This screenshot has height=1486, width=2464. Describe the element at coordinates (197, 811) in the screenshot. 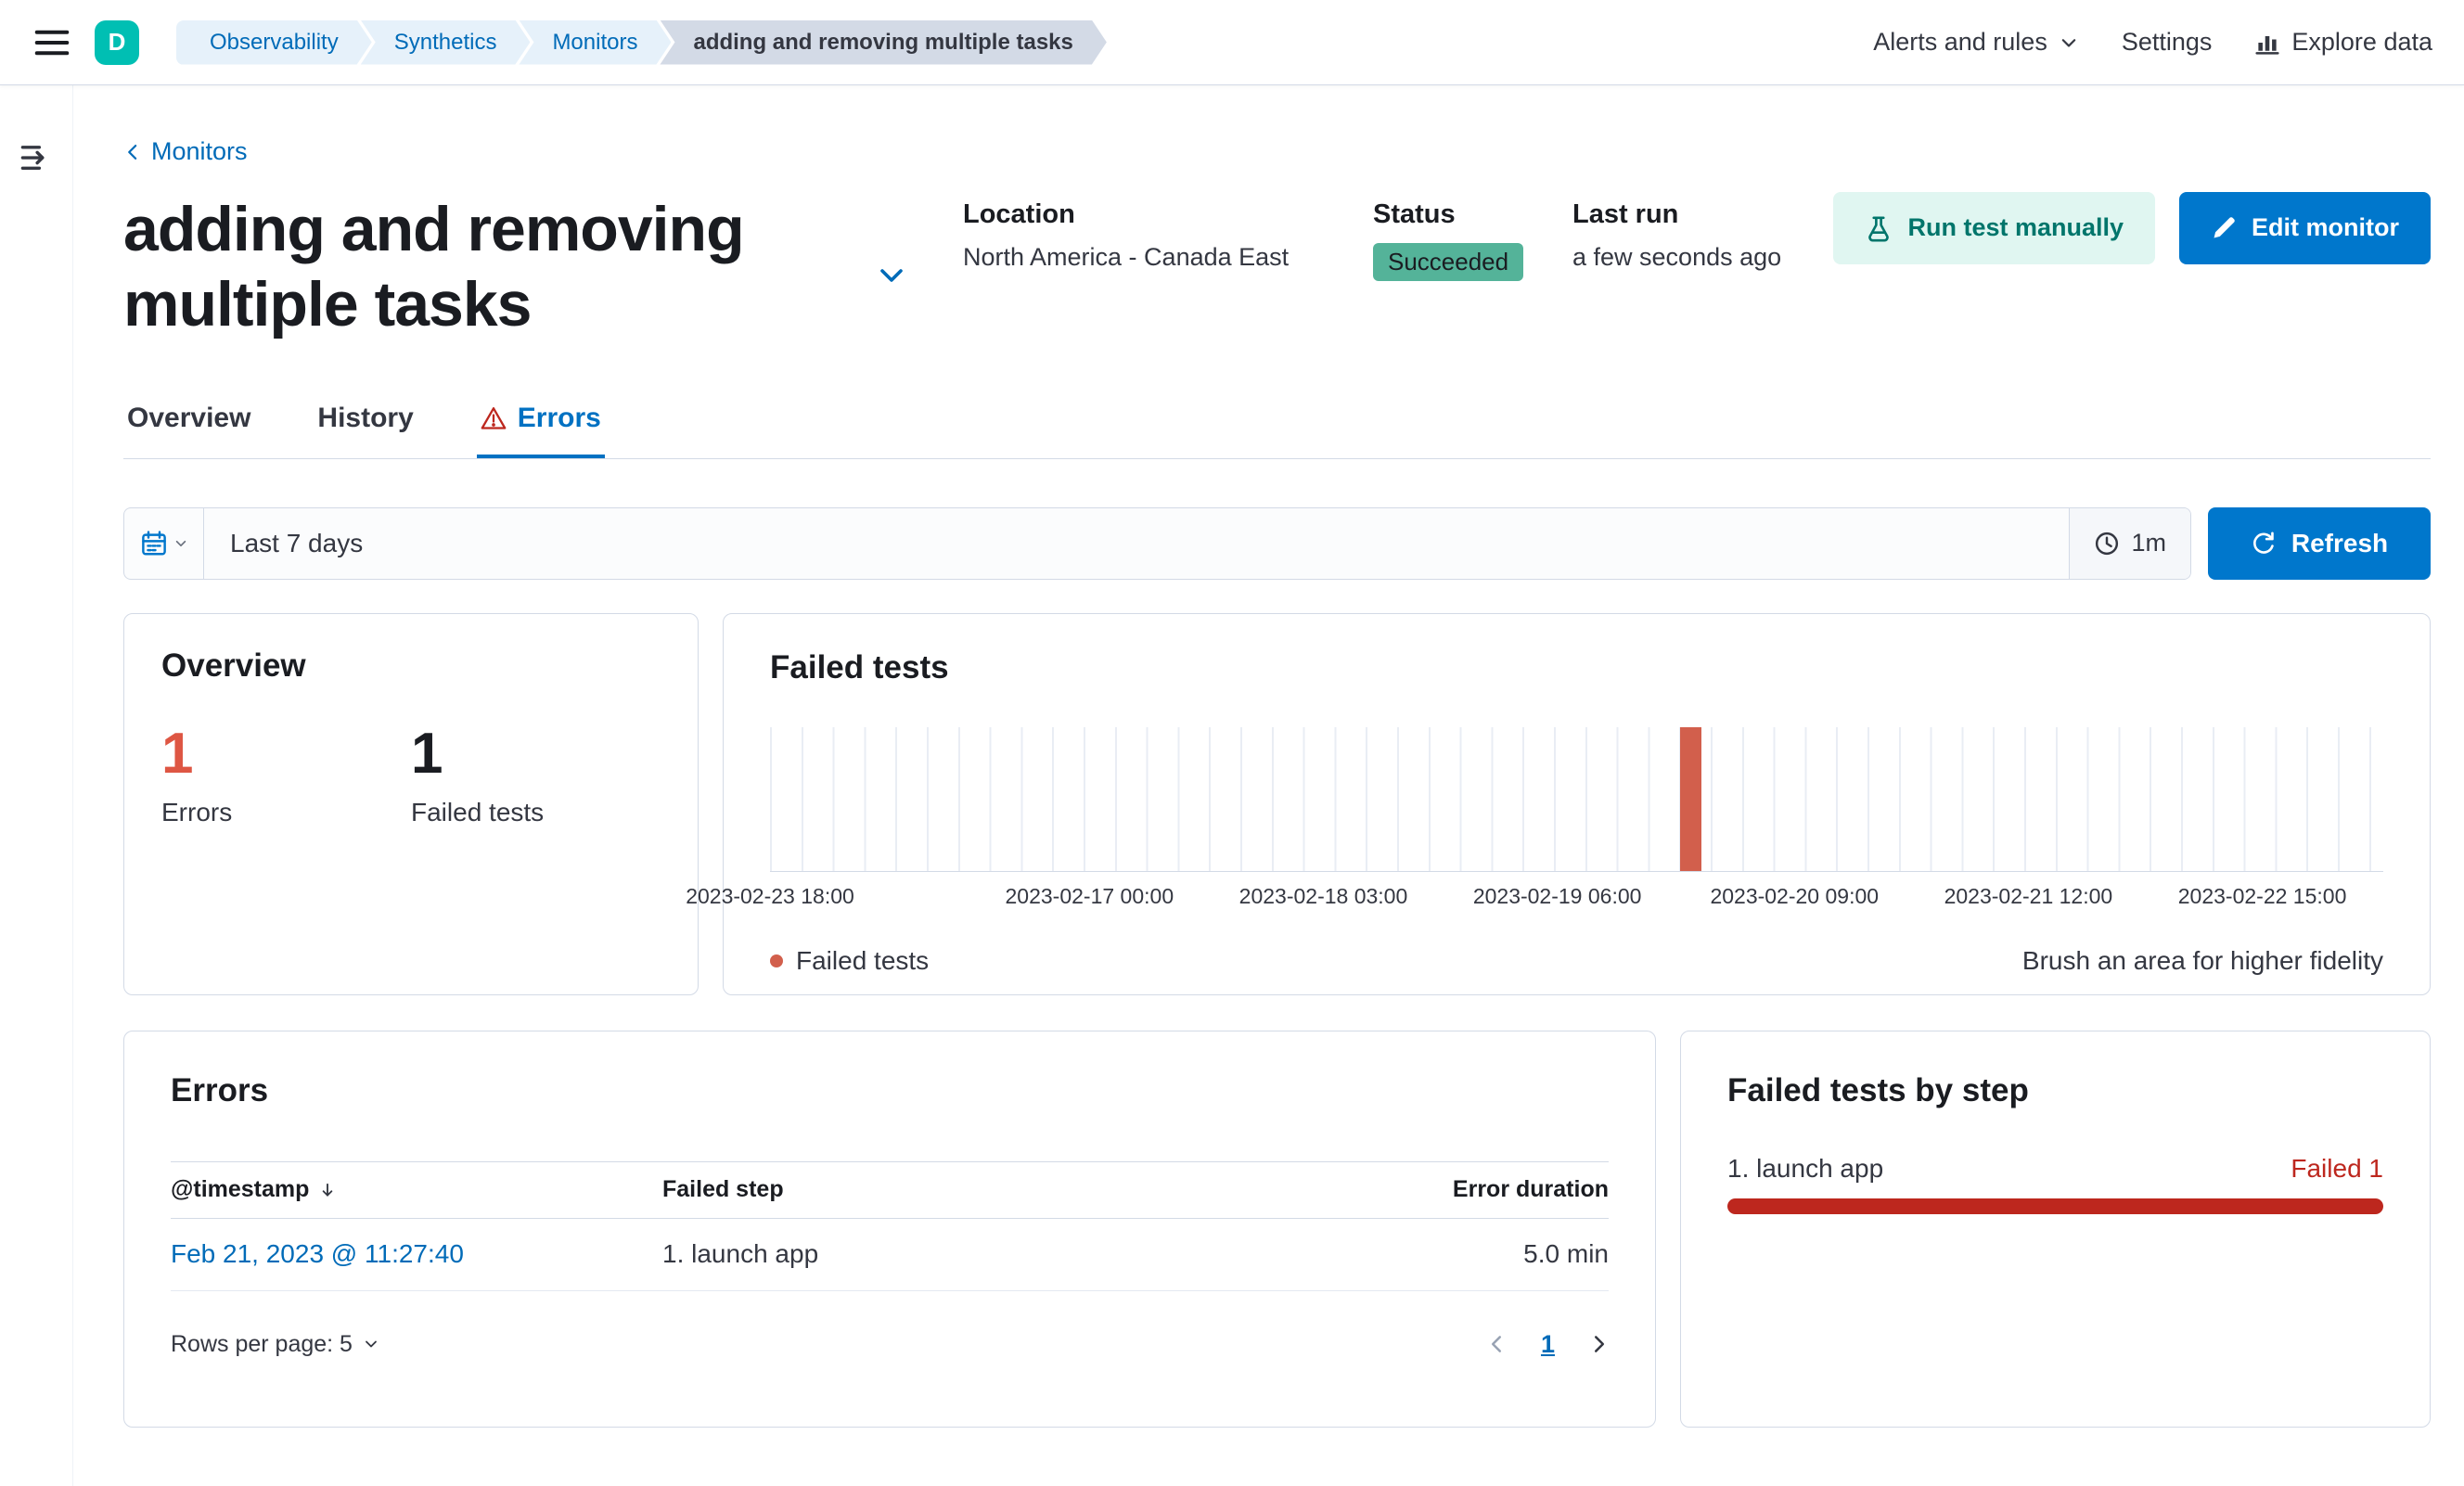

I see `errors-count-label: Errors` at that location.